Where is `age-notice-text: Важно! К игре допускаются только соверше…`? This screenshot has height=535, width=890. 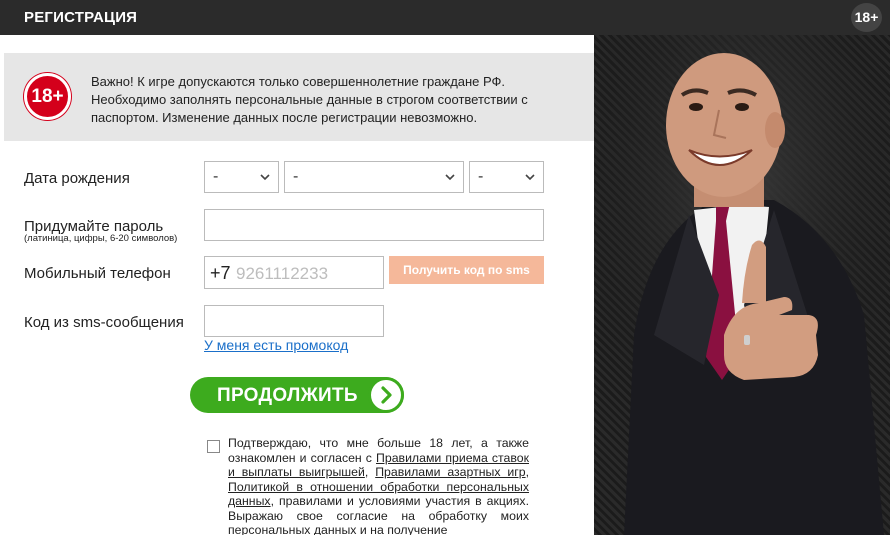
age-notice-text: Важно! К игре допускаются только соверше… is located at coordinates (326, 100).